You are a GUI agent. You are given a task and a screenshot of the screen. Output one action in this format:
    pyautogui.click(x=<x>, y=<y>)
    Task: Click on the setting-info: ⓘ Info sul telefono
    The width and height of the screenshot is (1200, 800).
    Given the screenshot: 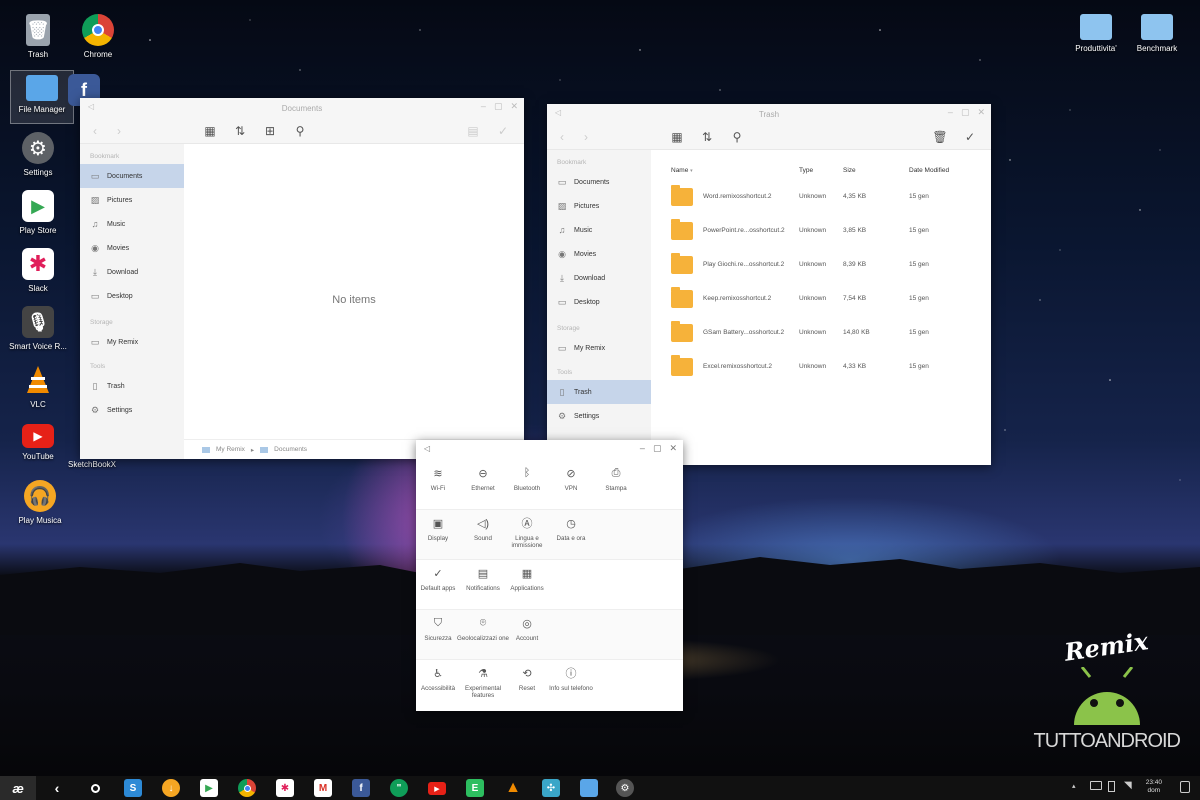 What is the action you would take?
    pyautogui.click(x=571, y=679)
    